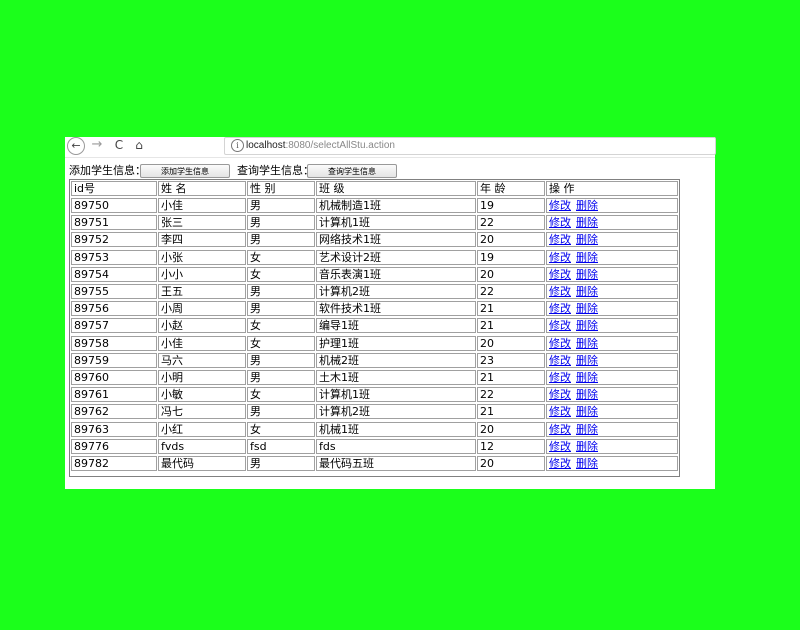  I want to click on cell-id: 89782, so click(114, 463).